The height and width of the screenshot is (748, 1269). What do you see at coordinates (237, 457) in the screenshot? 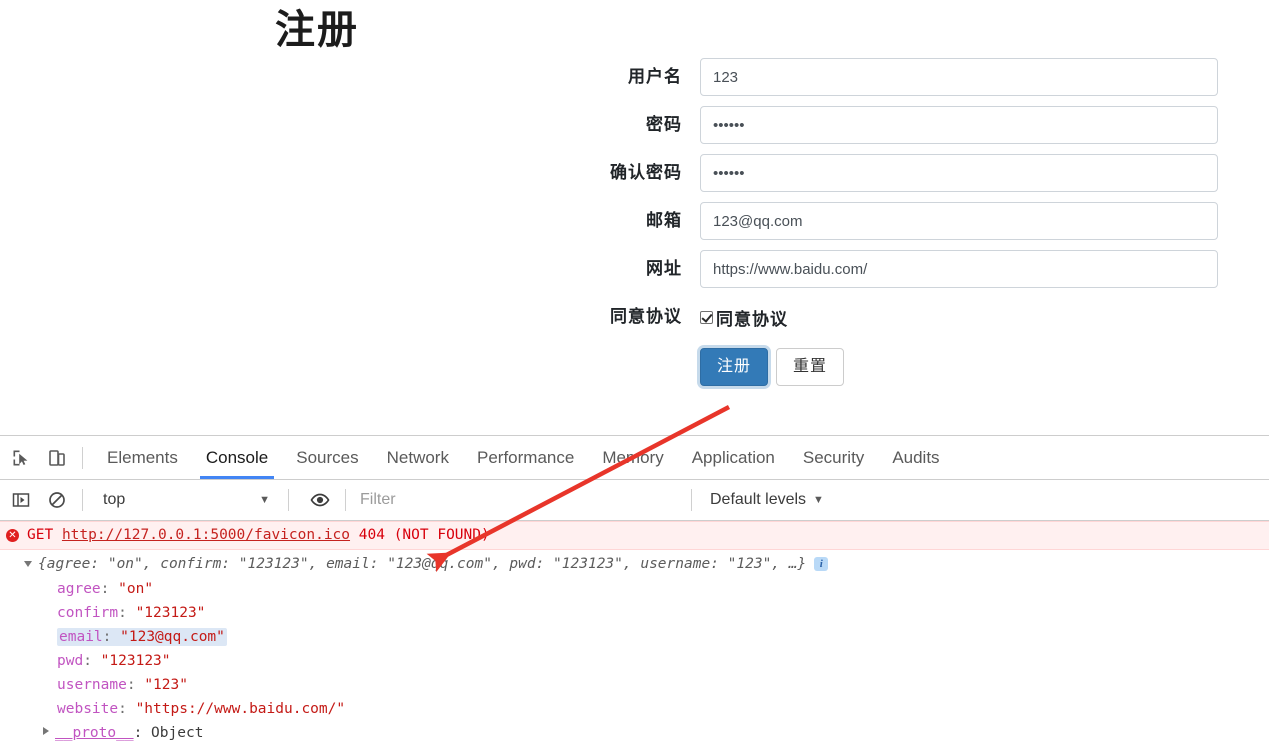
I see `tab-console: Console` at bounding box center [237, 457].